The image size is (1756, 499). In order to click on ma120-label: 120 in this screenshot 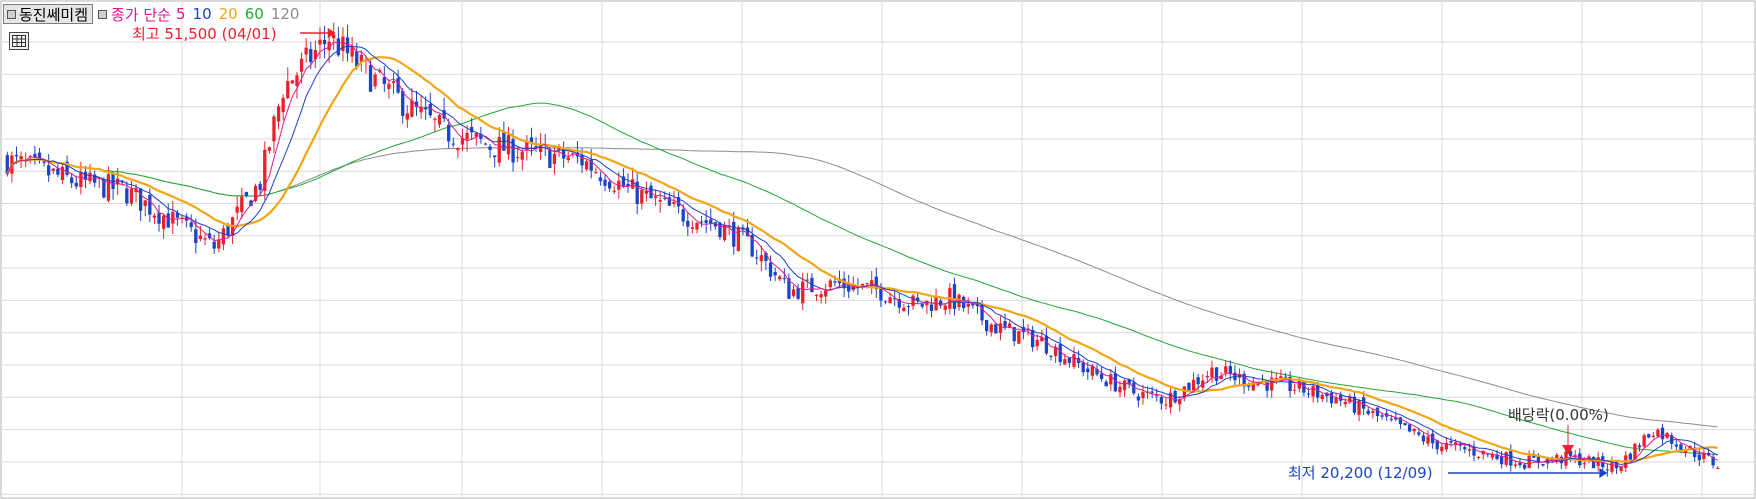, I will do `click(285, 14)`.